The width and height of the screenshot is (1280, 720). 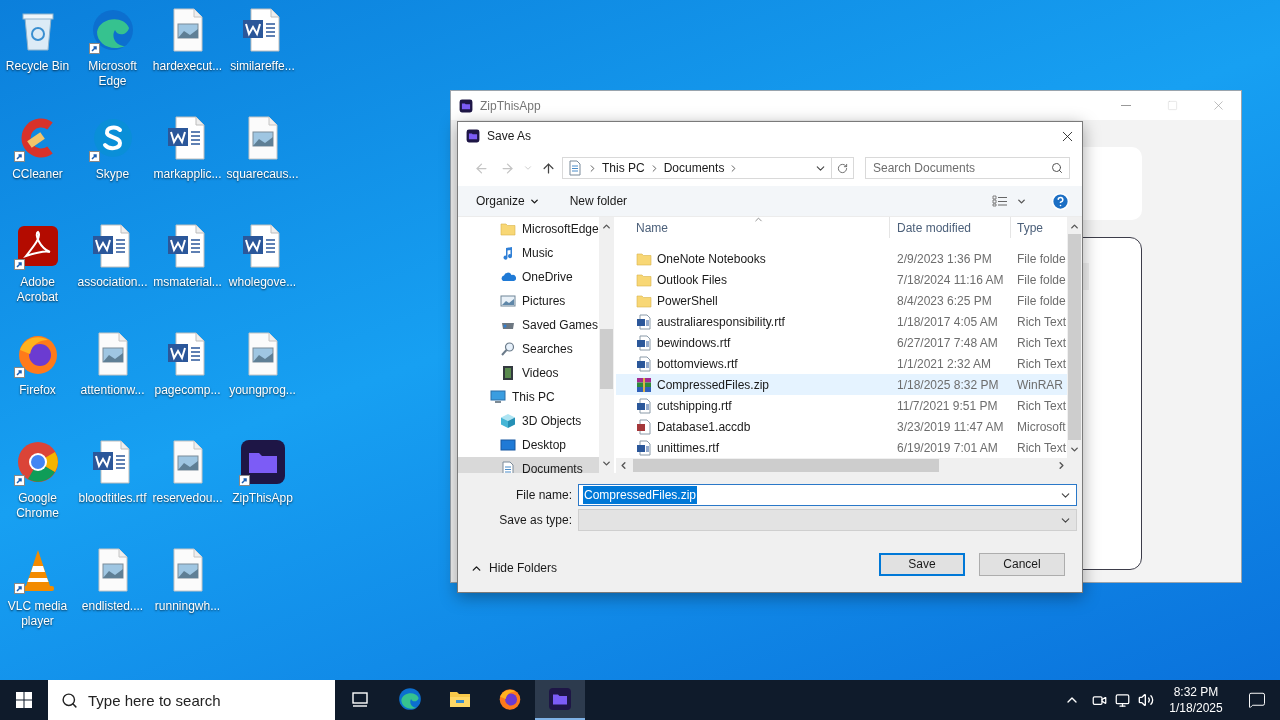 I want to click on desktop-icon-label: ZipThisApp, so click(x=262, y=498).